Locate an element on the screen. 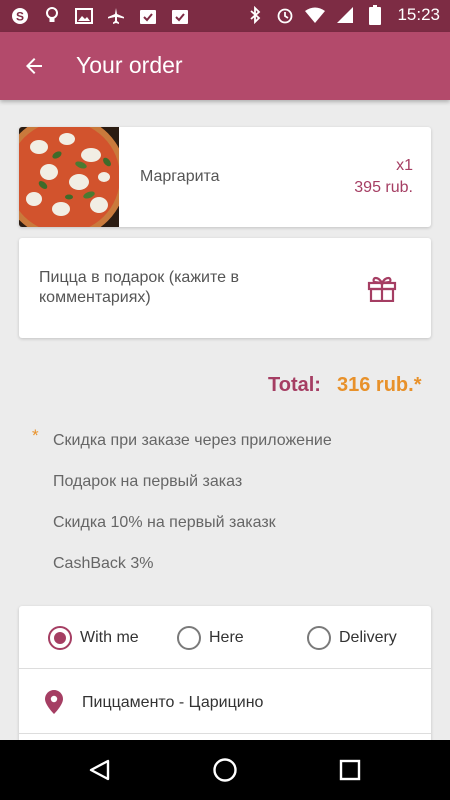 The width and height of the screenshot is (450, 800). circle-home-icon is located at coordinates (225, 770).